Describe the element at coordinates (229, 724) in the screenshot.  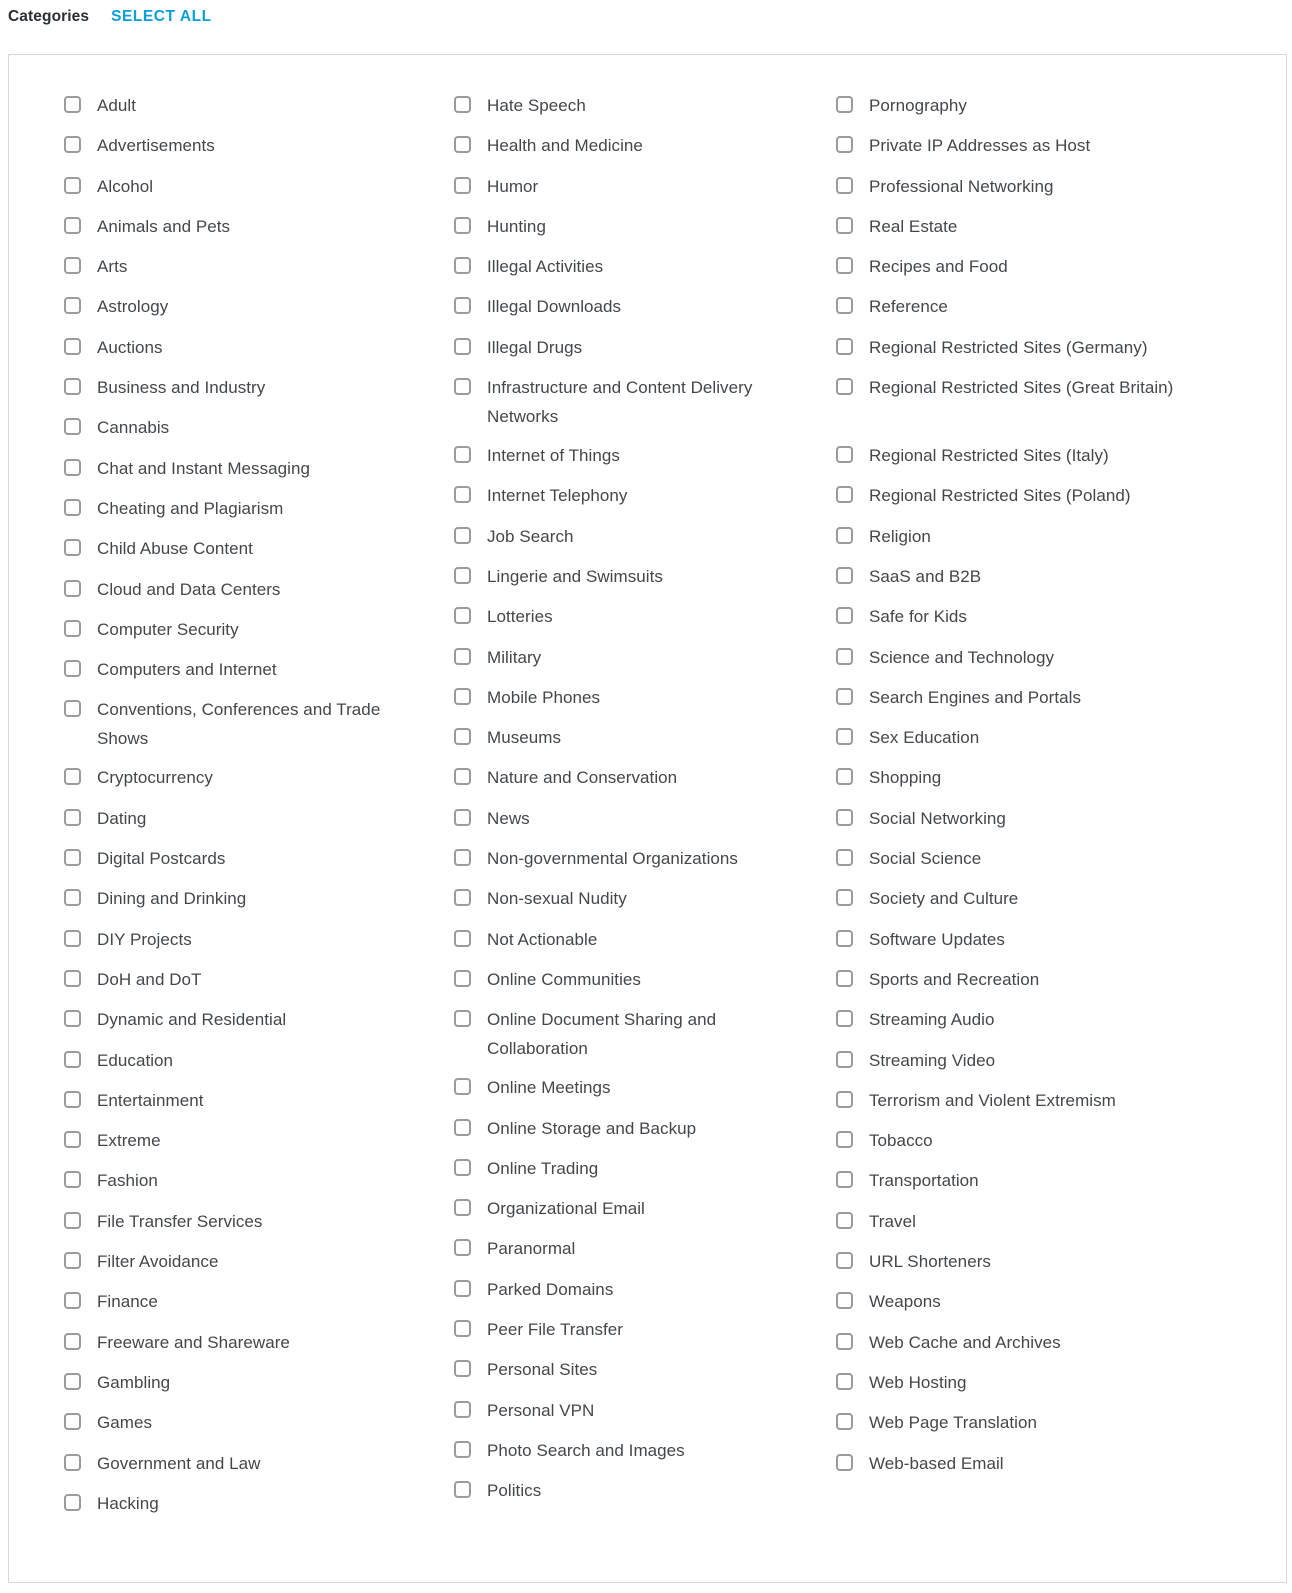
I see `category-checkbox-row: Conventions, Conferences and Trade Shows` at that location.